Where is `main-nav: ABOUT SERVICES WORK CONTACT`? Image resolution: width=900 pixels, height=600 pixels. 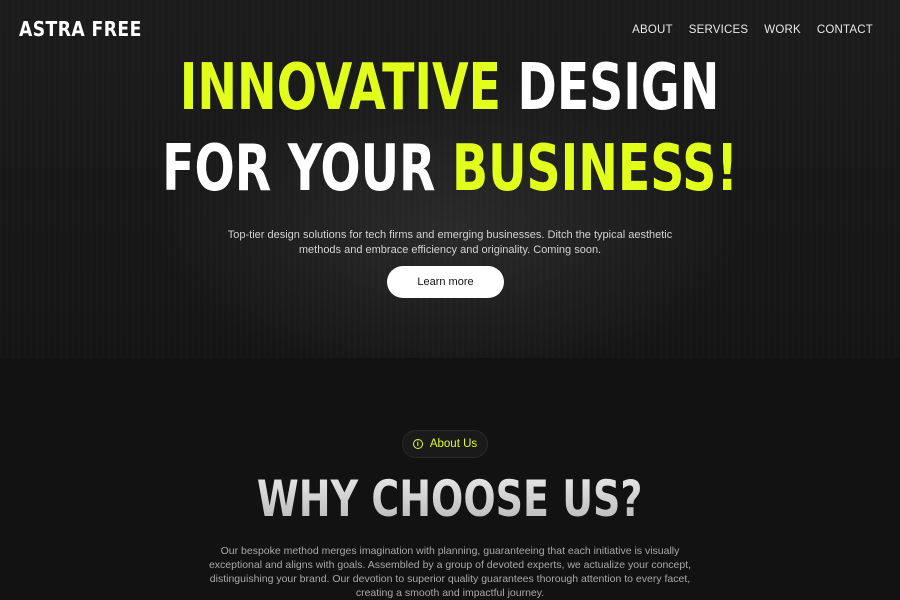
main-nav: ABOUT SERVICES WORK CONTACT is located at coordinates (752, 30).